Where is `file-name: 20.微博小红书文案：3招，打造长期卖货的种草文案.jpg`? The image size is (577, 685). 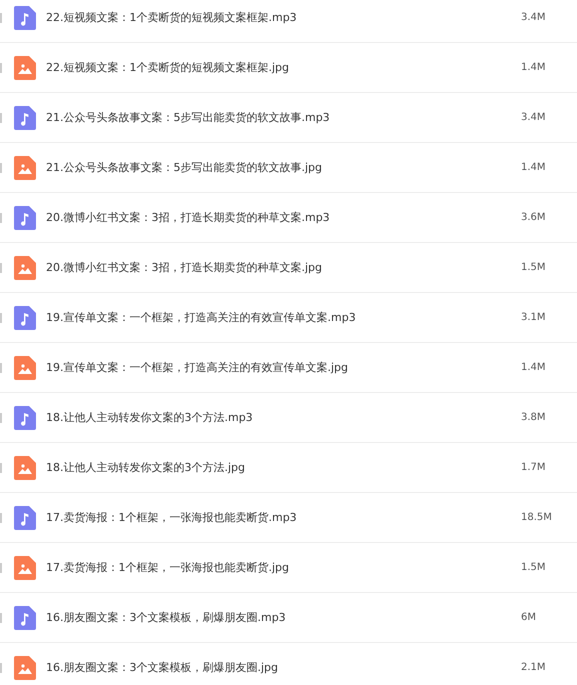
file-name: 20.微博小红书文案：3招，打造长期卖货的种草文案.jpg is located at coordinates (276, 267).